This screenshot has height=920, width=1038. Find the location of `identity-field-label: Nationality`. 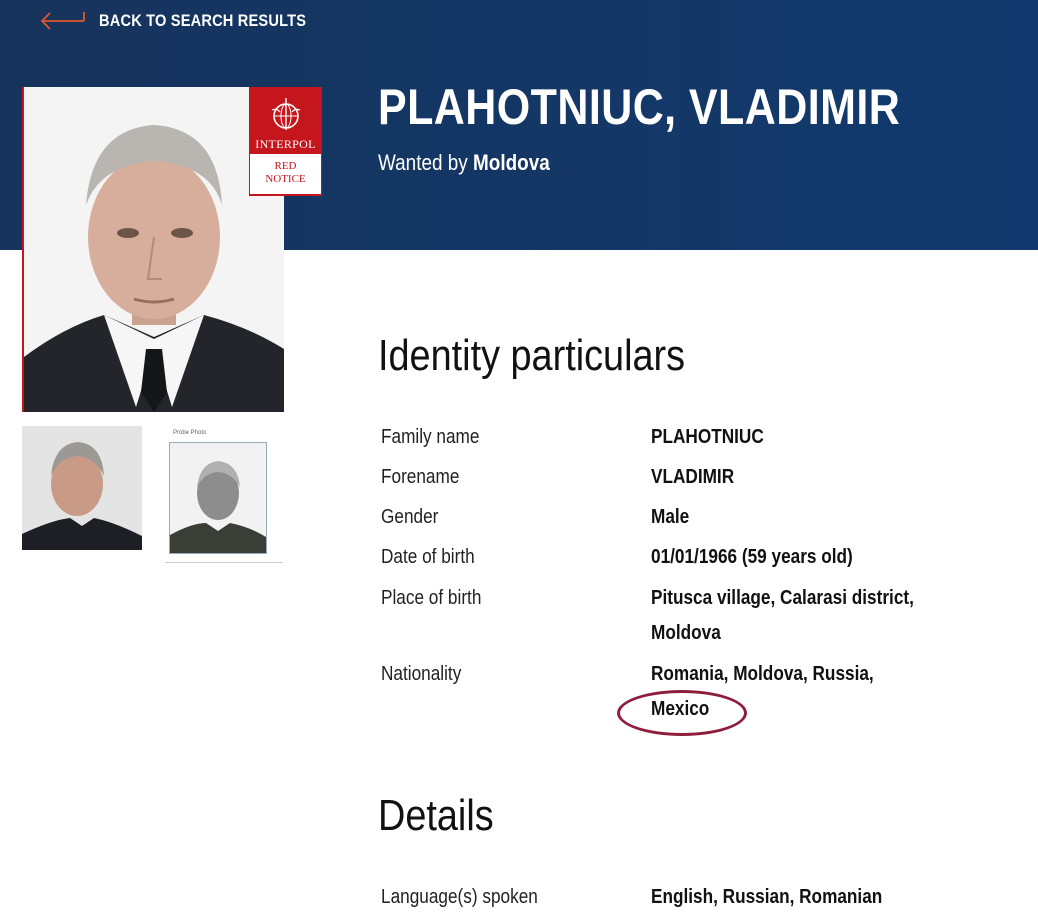

identity-field-label: Nationality is located at coordinates (421, 674).